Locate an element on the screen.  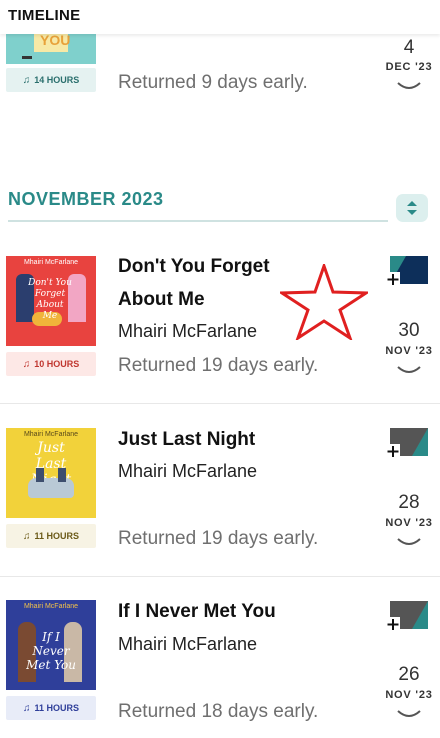
book-title: Just Last Night is located at coordinates (186, 439).